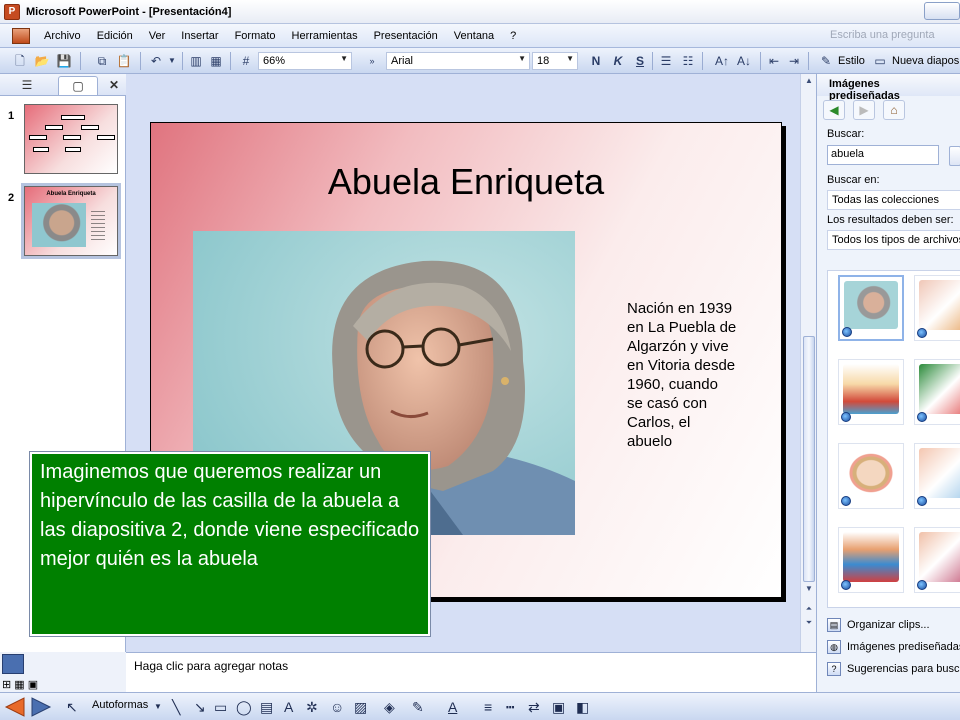  I want to click on menu-help: ?, so click(513, 36).